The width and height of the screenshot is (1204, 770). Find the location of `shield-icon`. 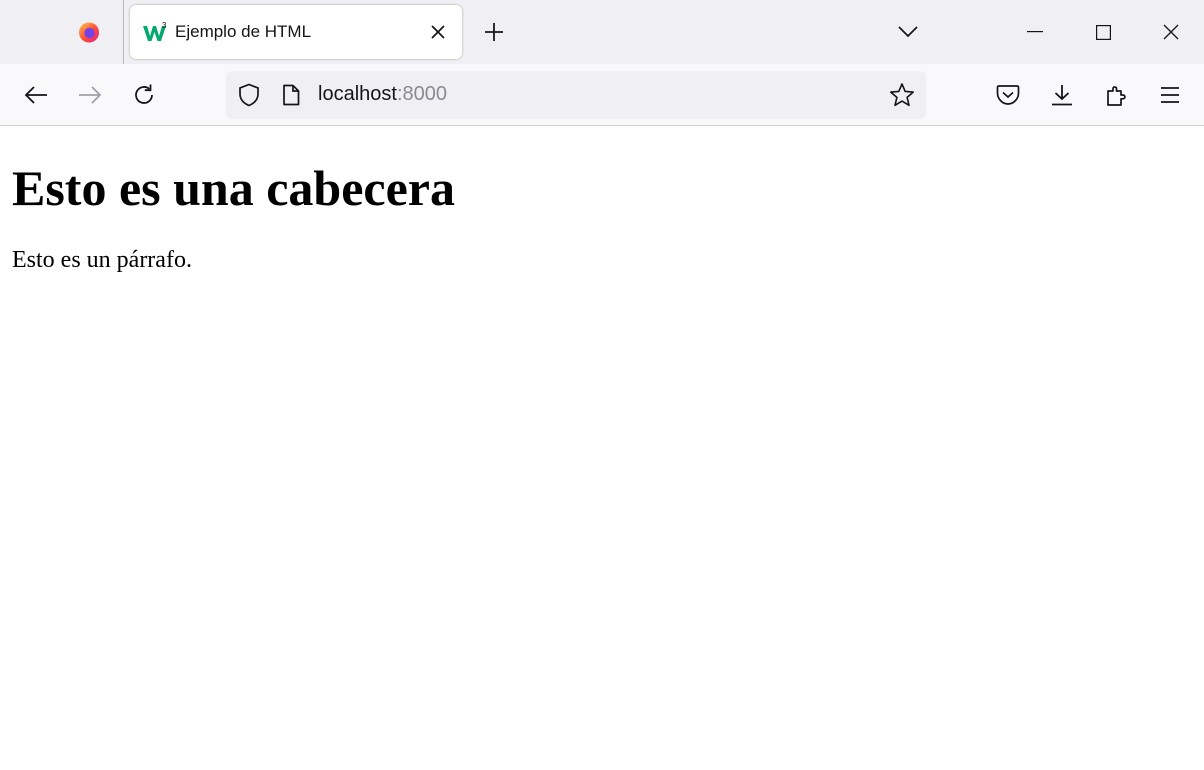

shield-icon is located at coordinates (249, 95).